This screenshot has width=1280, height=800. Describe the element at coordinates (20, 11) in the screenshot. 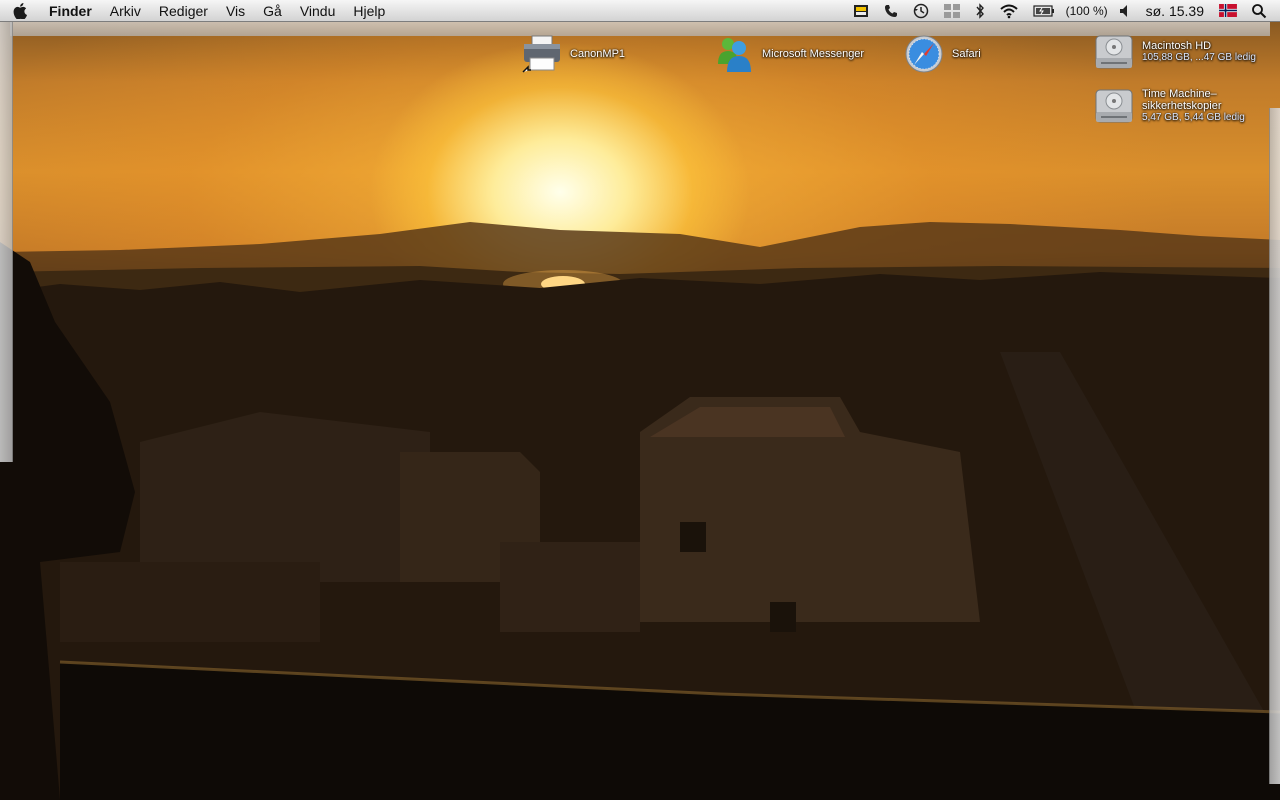

I see `apple-logo-icon` at that location.